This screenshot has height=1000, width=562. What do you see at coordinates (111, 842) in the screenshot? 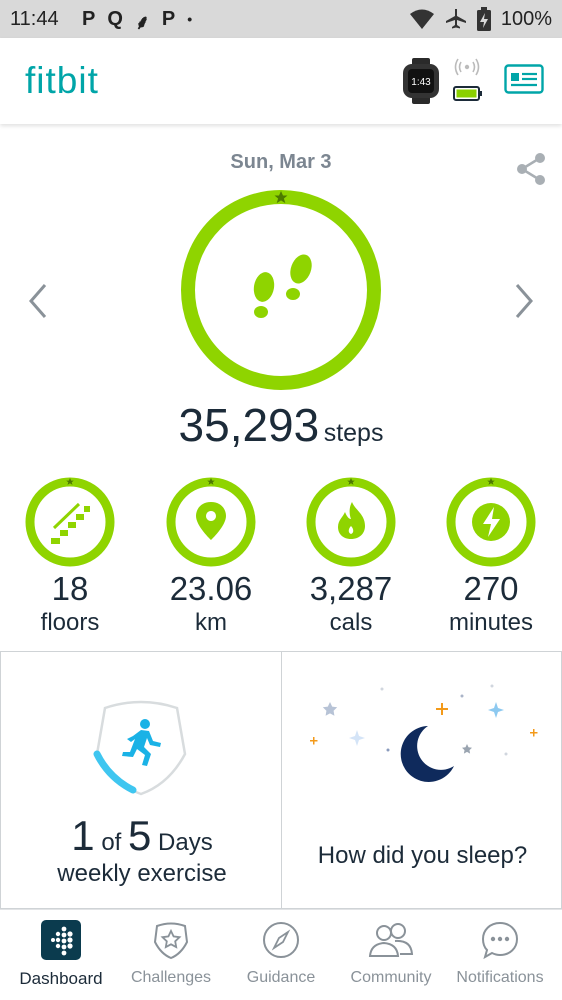
I see `exercise-of-label: of` at bounding box center [111, 842].